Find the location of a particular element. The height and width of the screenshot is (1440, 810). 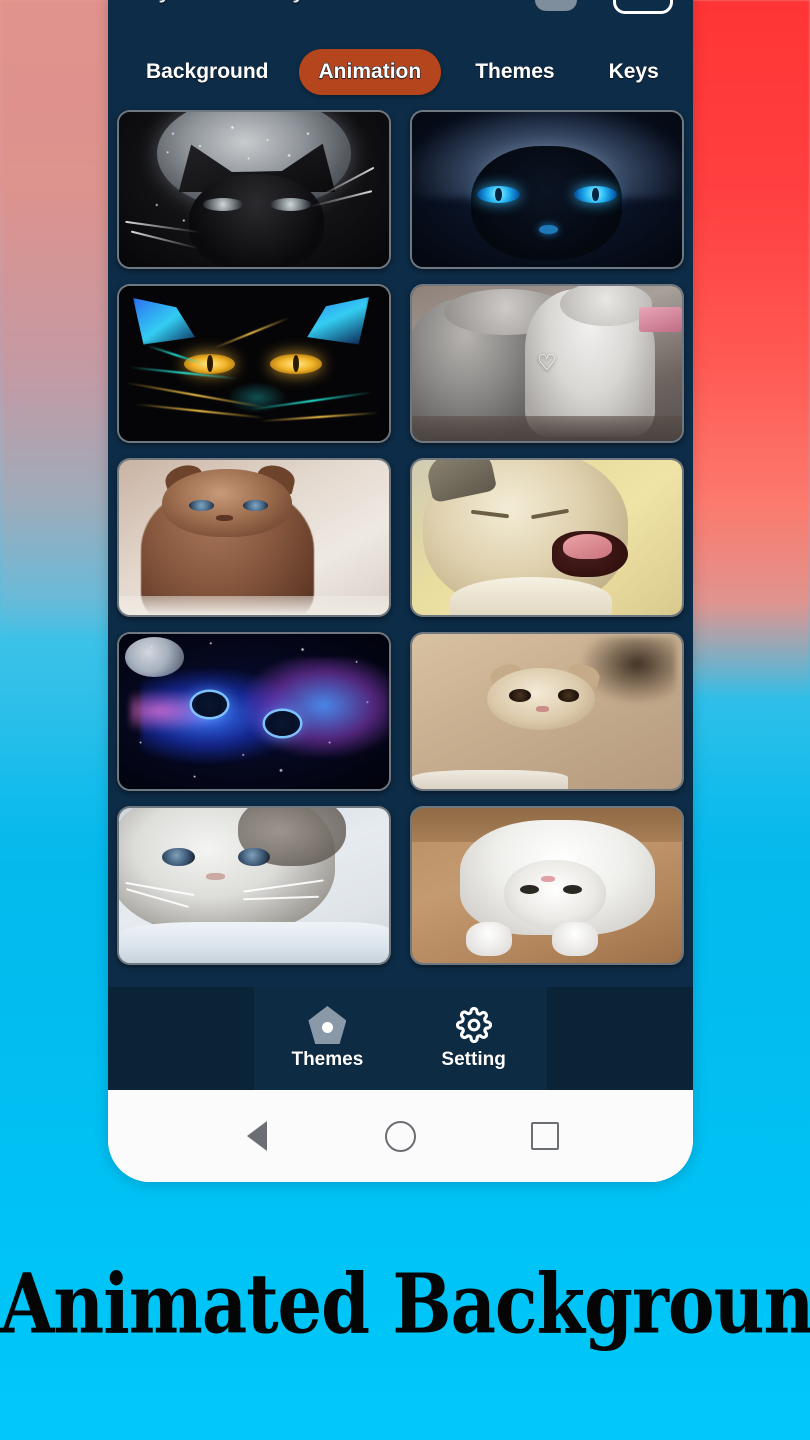

app-header: My Photo Keyboard TT is located at coordinates (400, 17).